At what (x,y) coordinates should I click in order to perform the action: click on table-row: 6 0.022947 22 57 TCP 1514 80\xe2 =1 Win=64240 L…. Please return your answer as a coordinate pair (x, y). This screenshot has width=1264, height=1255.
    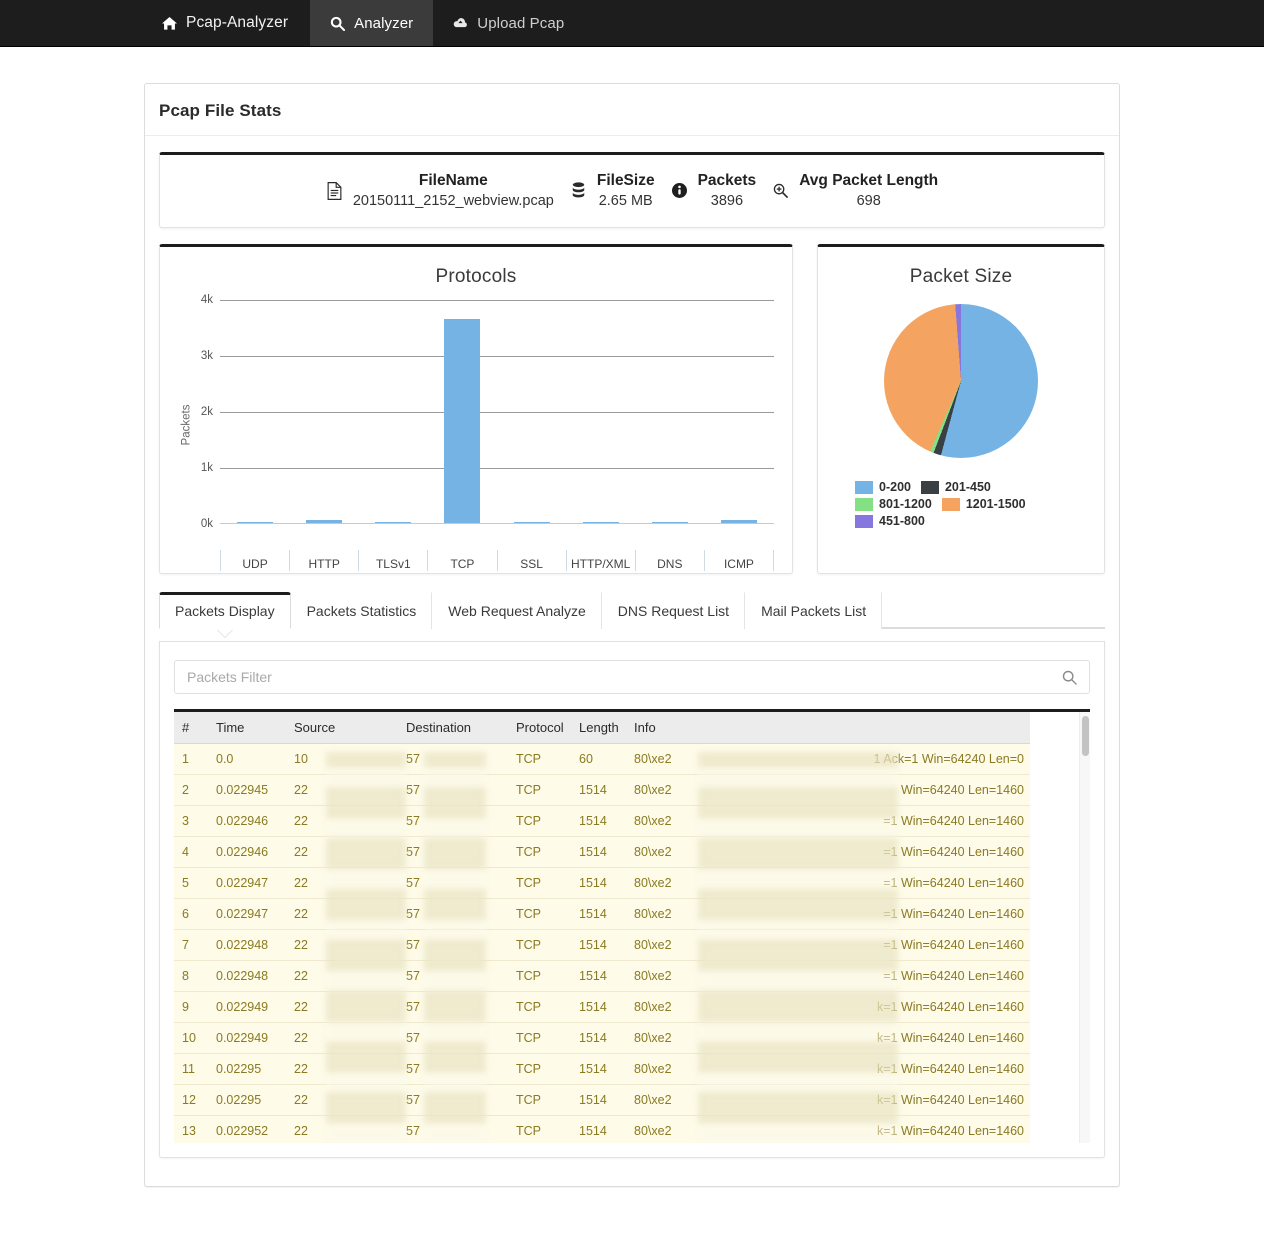
    Looking at the image, I should click on (602, 914).